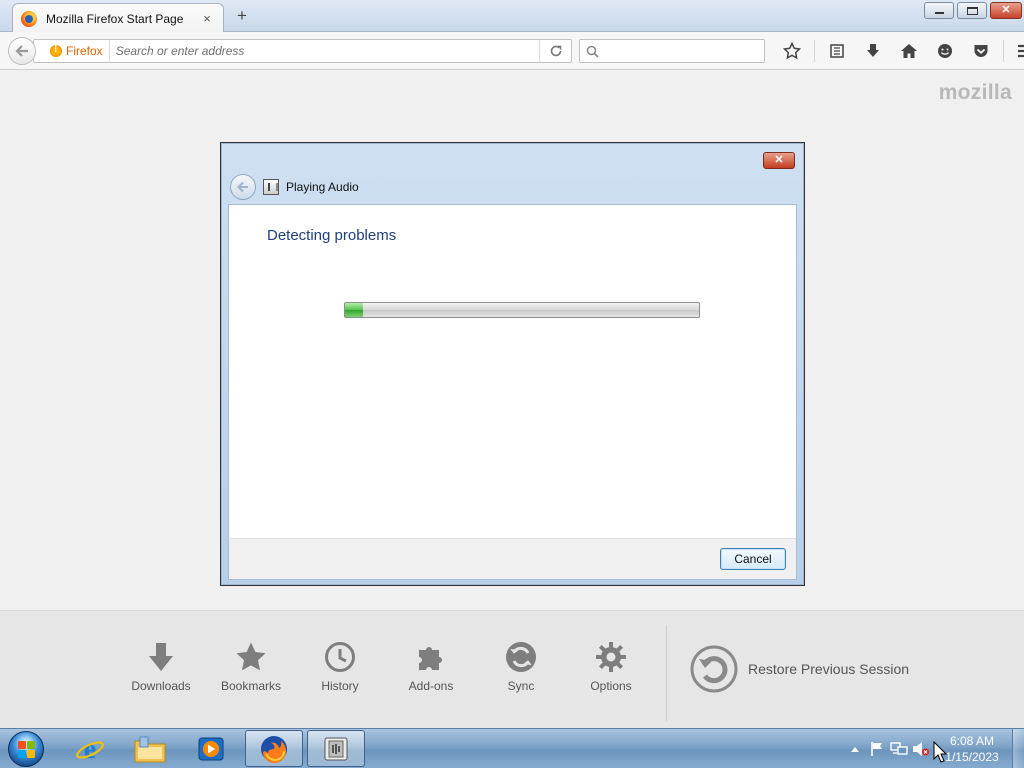  I want to click on launcher-separator, so click(666, 673).